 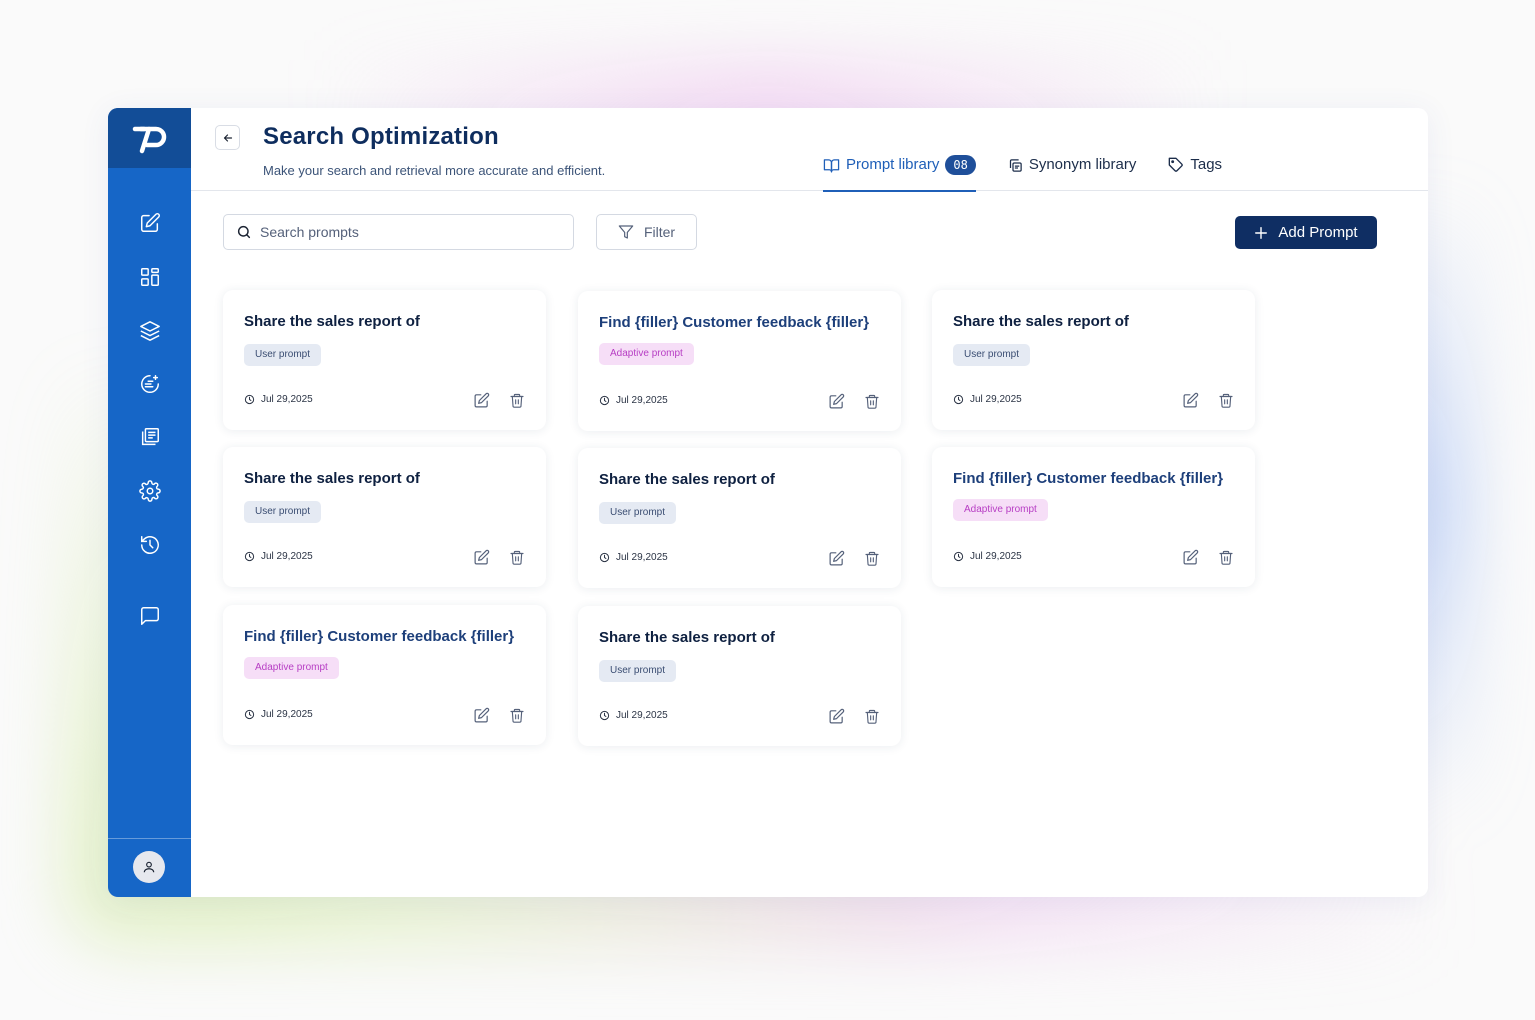 What do you see at coordinates (149, 867) in the screenshot?
I see `avatar` at bounding box center [149, 867].